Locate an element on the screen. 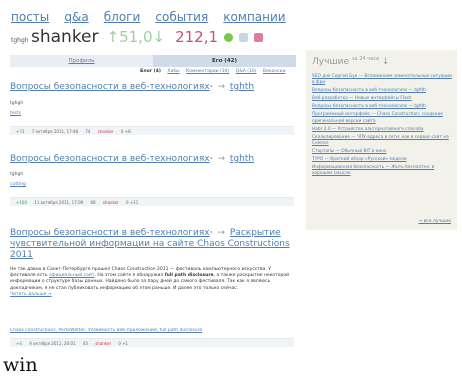  chevron-down-icon: ↓ is located at coordinates (386, 62).